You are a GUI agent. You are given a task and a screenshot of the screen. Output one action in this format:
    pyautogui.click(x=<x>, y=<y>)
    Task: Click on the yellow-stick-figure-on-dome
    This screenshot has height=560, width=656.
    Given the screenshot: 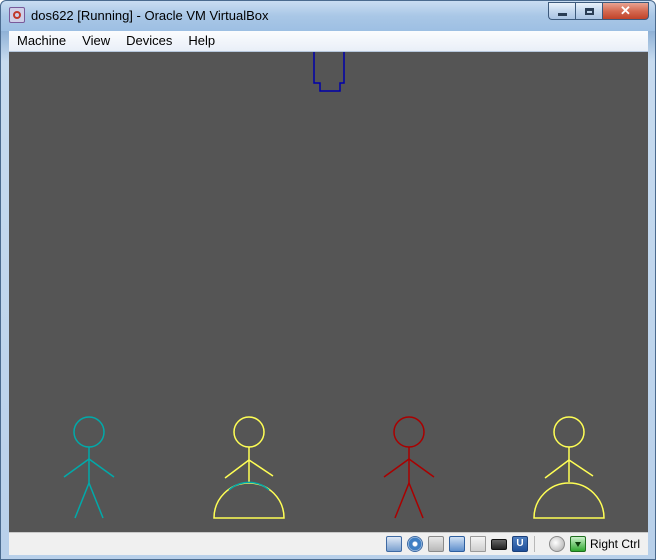 What is the action you would take?
    pyautogui.click(x=249, y=467)
    